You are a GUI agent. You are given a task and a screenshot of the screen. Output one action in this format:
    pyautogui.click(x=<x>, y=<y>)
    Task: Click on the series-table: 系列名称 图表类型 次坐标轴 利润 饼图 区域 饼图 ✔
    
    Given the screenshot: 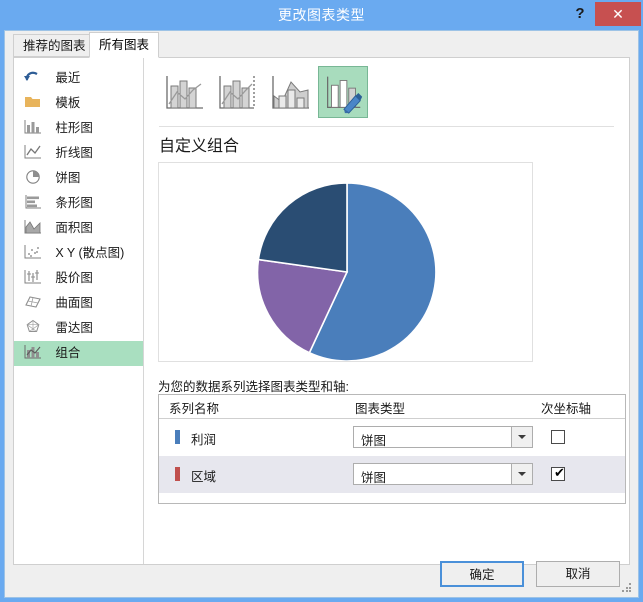 What is the action you would take?
    pyautogui.click(x=392, y=449)
    